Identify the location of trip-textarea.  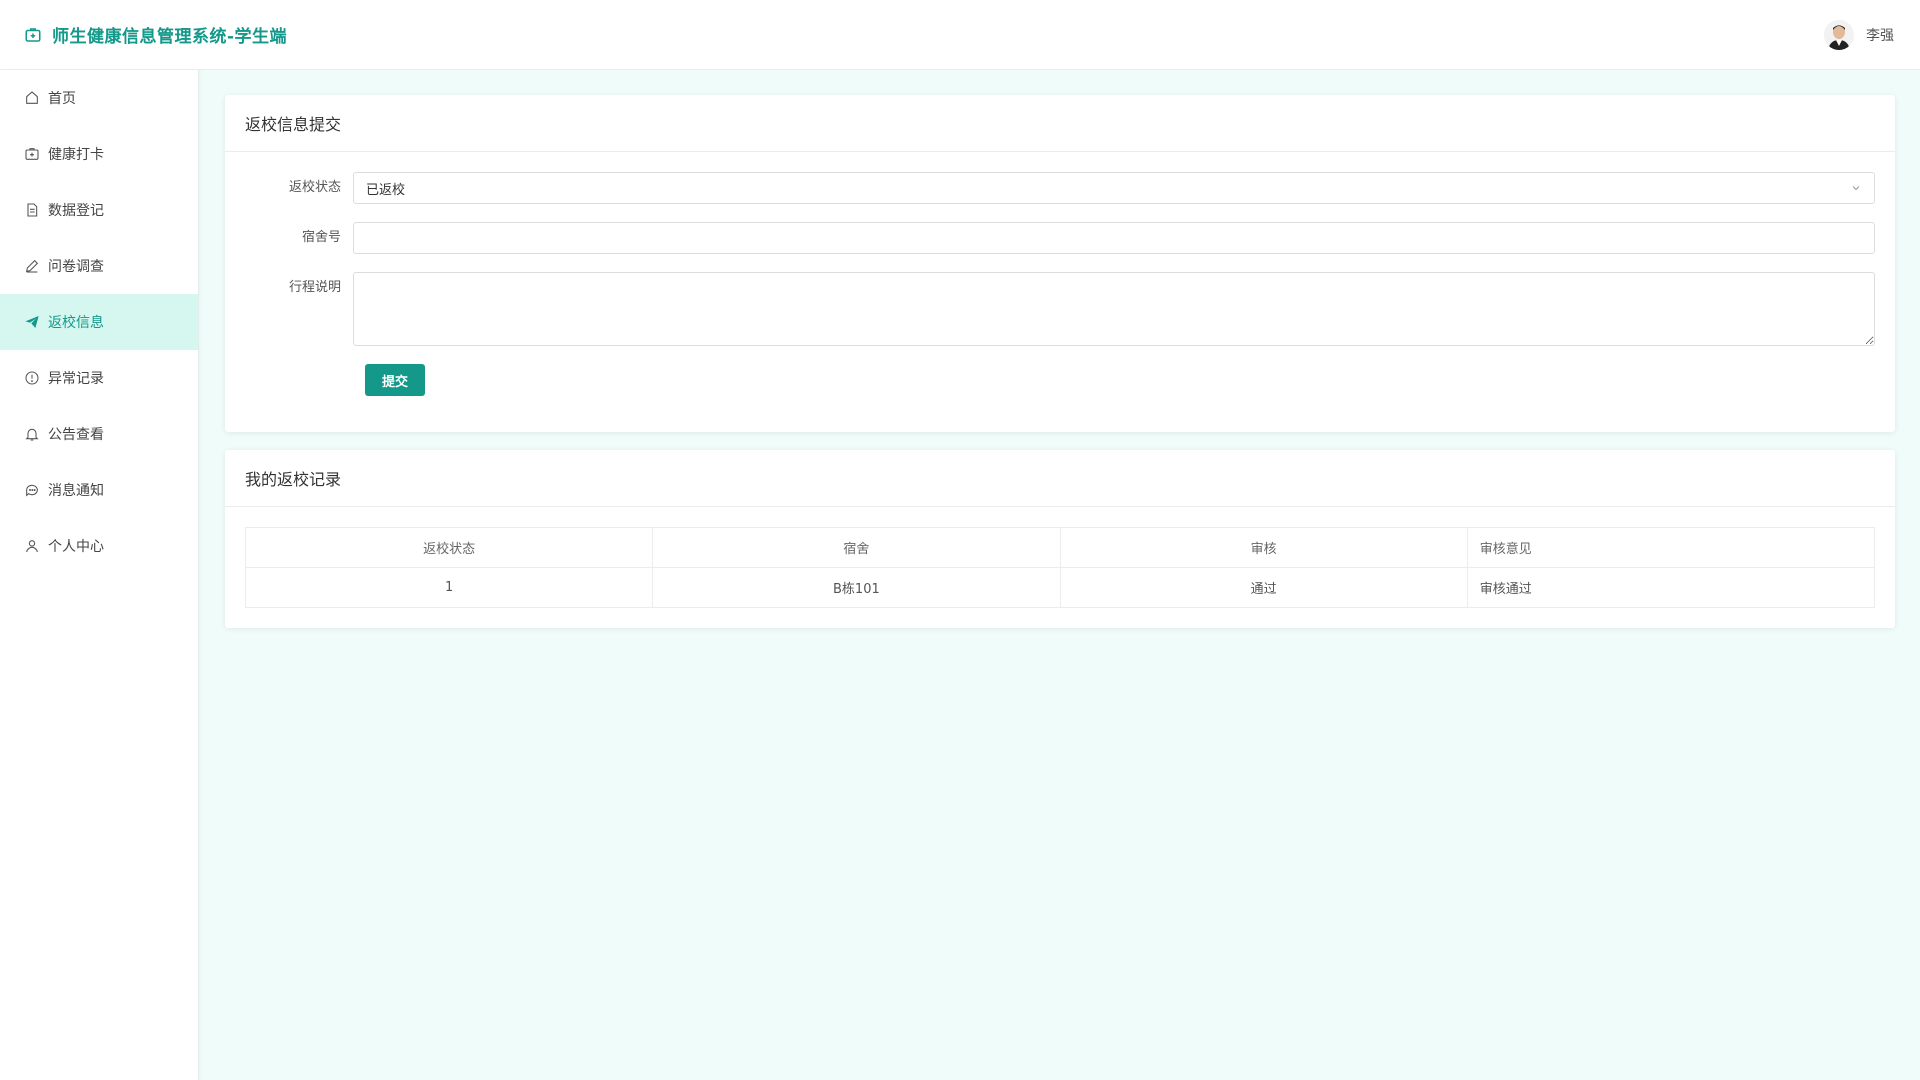
(1114, 309).